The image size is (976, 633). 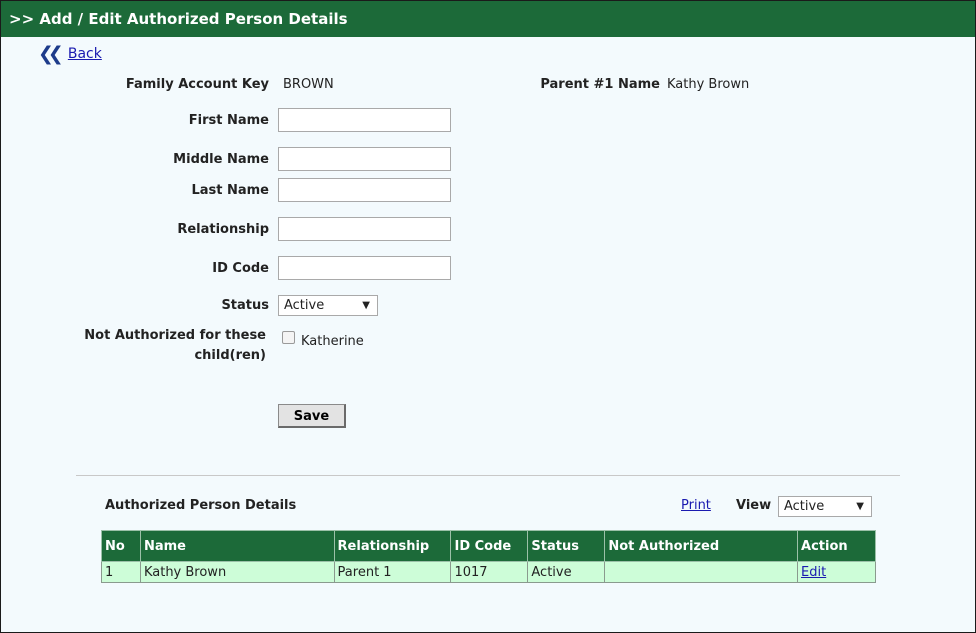 What do you see at coordinates (364, 229) in the screenshot?
I see `relationship-input` at bounding box center [364, 229].